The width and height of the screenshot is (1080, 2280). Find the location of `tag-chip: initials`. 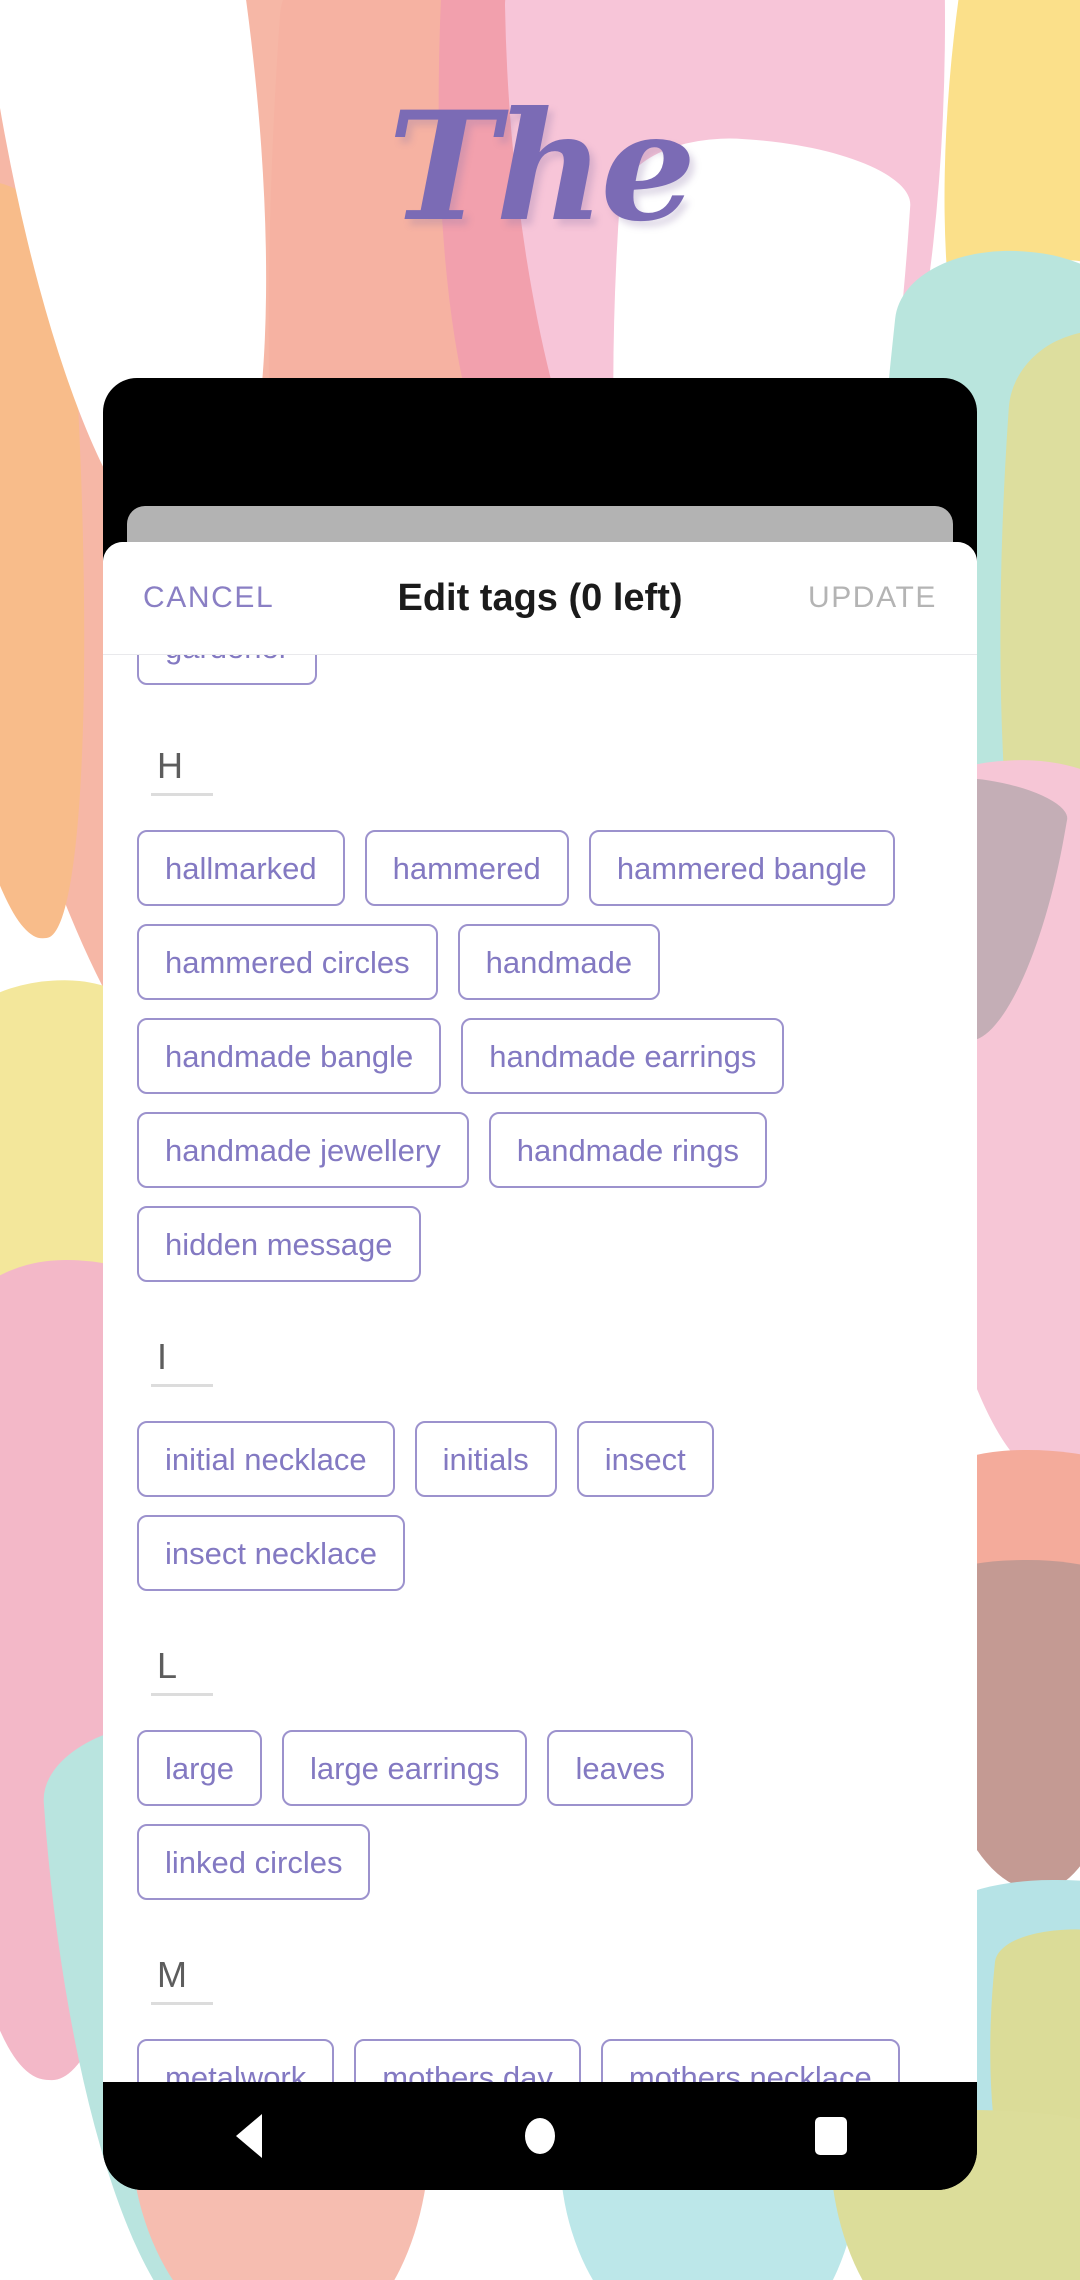

tag-chip: initials is located at coordinates (485, 1459).